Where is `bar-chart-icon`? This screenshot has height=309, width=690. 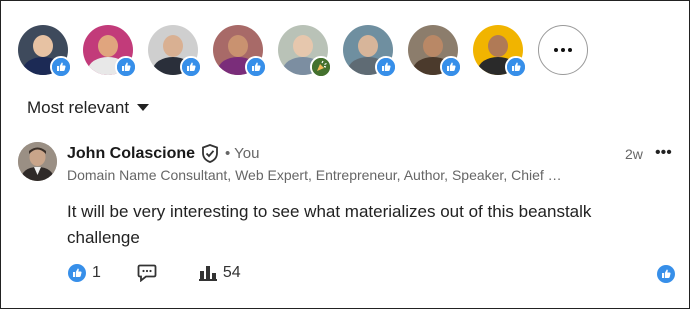
bar-chart-icon is located at coordinates (207, 273).